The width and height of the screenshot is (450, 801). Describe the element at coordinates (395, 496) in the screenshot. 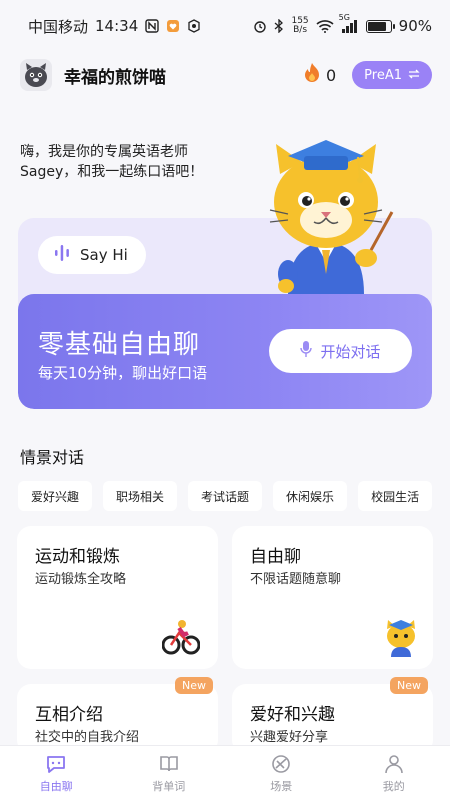

I see `scene-chip: 校园生活` at that location.